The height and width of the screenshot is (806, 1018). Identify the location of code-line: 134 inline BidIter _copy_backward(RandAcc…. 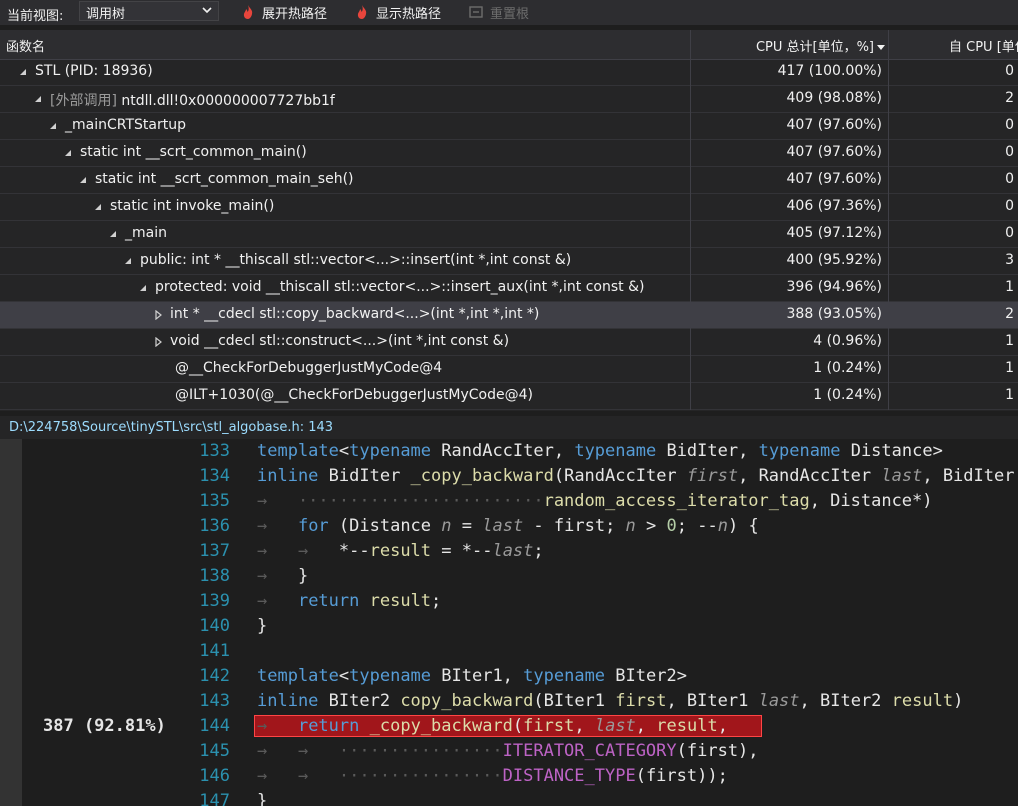
(509, 476).